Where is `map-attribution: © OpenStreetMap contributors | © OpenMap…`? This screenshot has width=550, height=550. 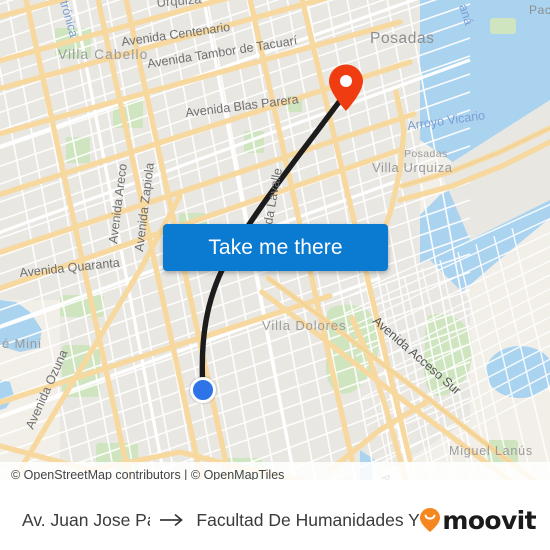 map-attribution: © OpenStreetMap contributors | © OpenMap… is located at coordinates (275, 471).